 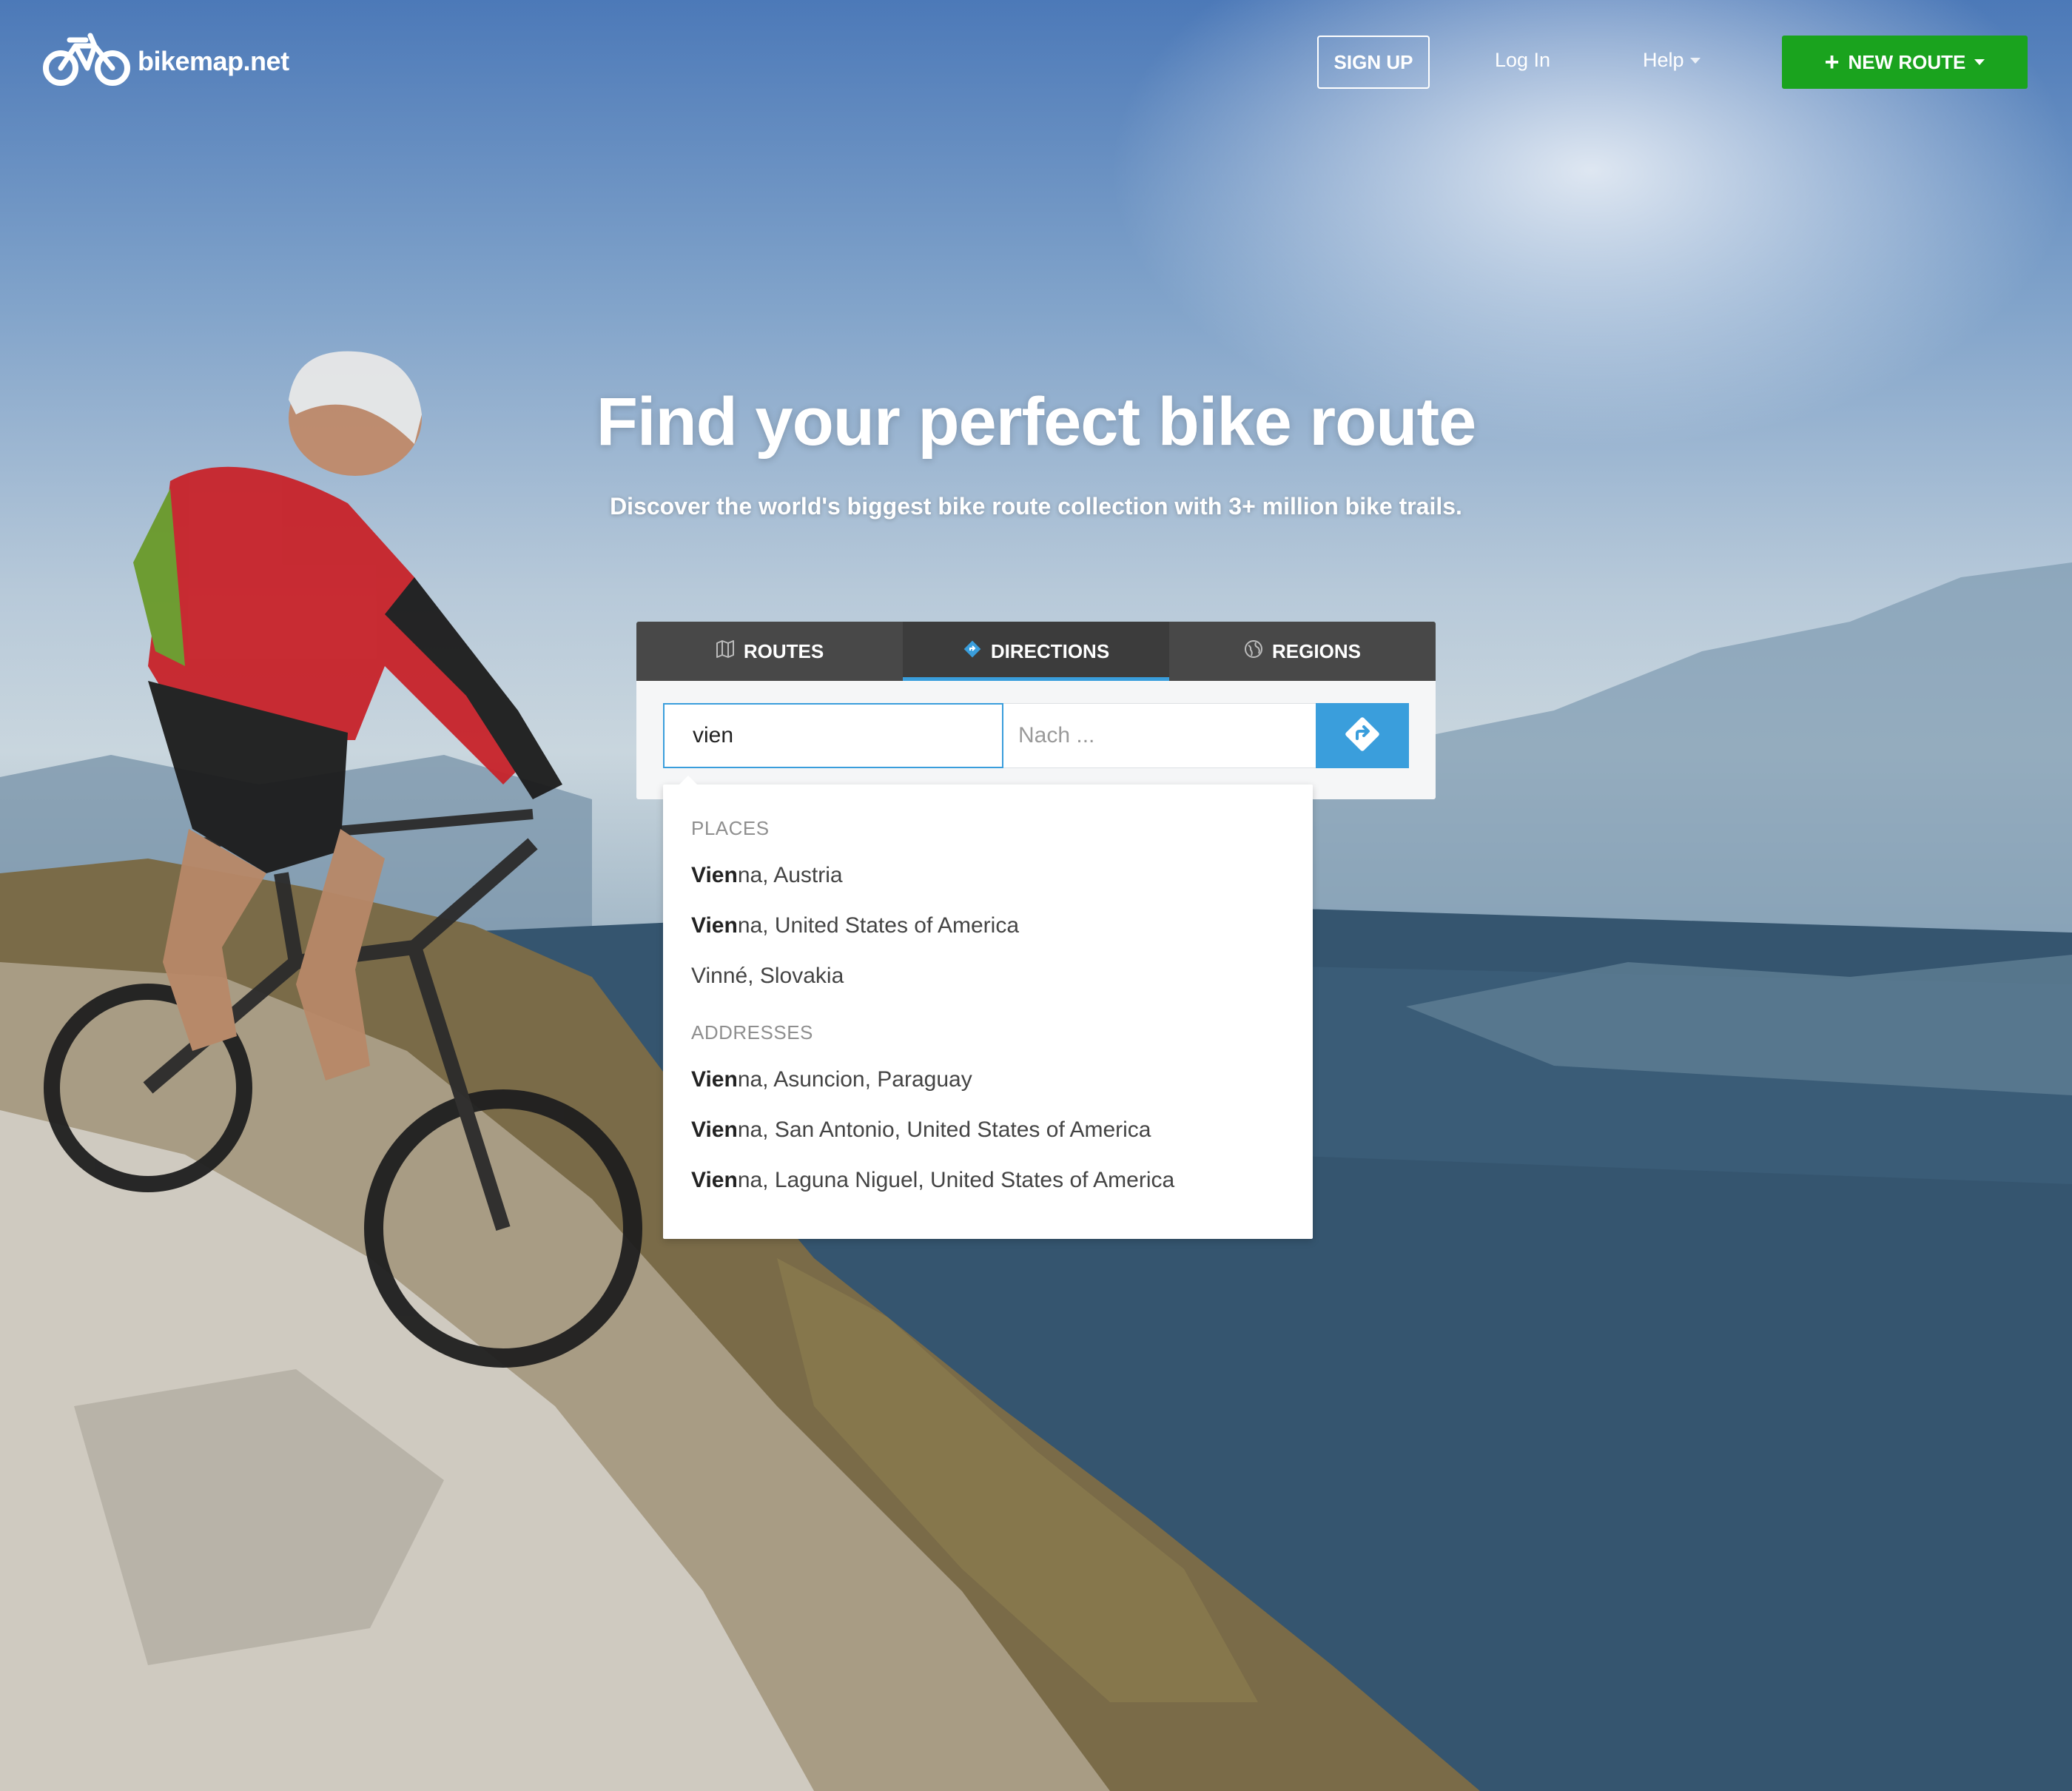 What do you see at coordinates (833, 735) in the screenshot?
I see `from-input` at bounding box center [833, 735].